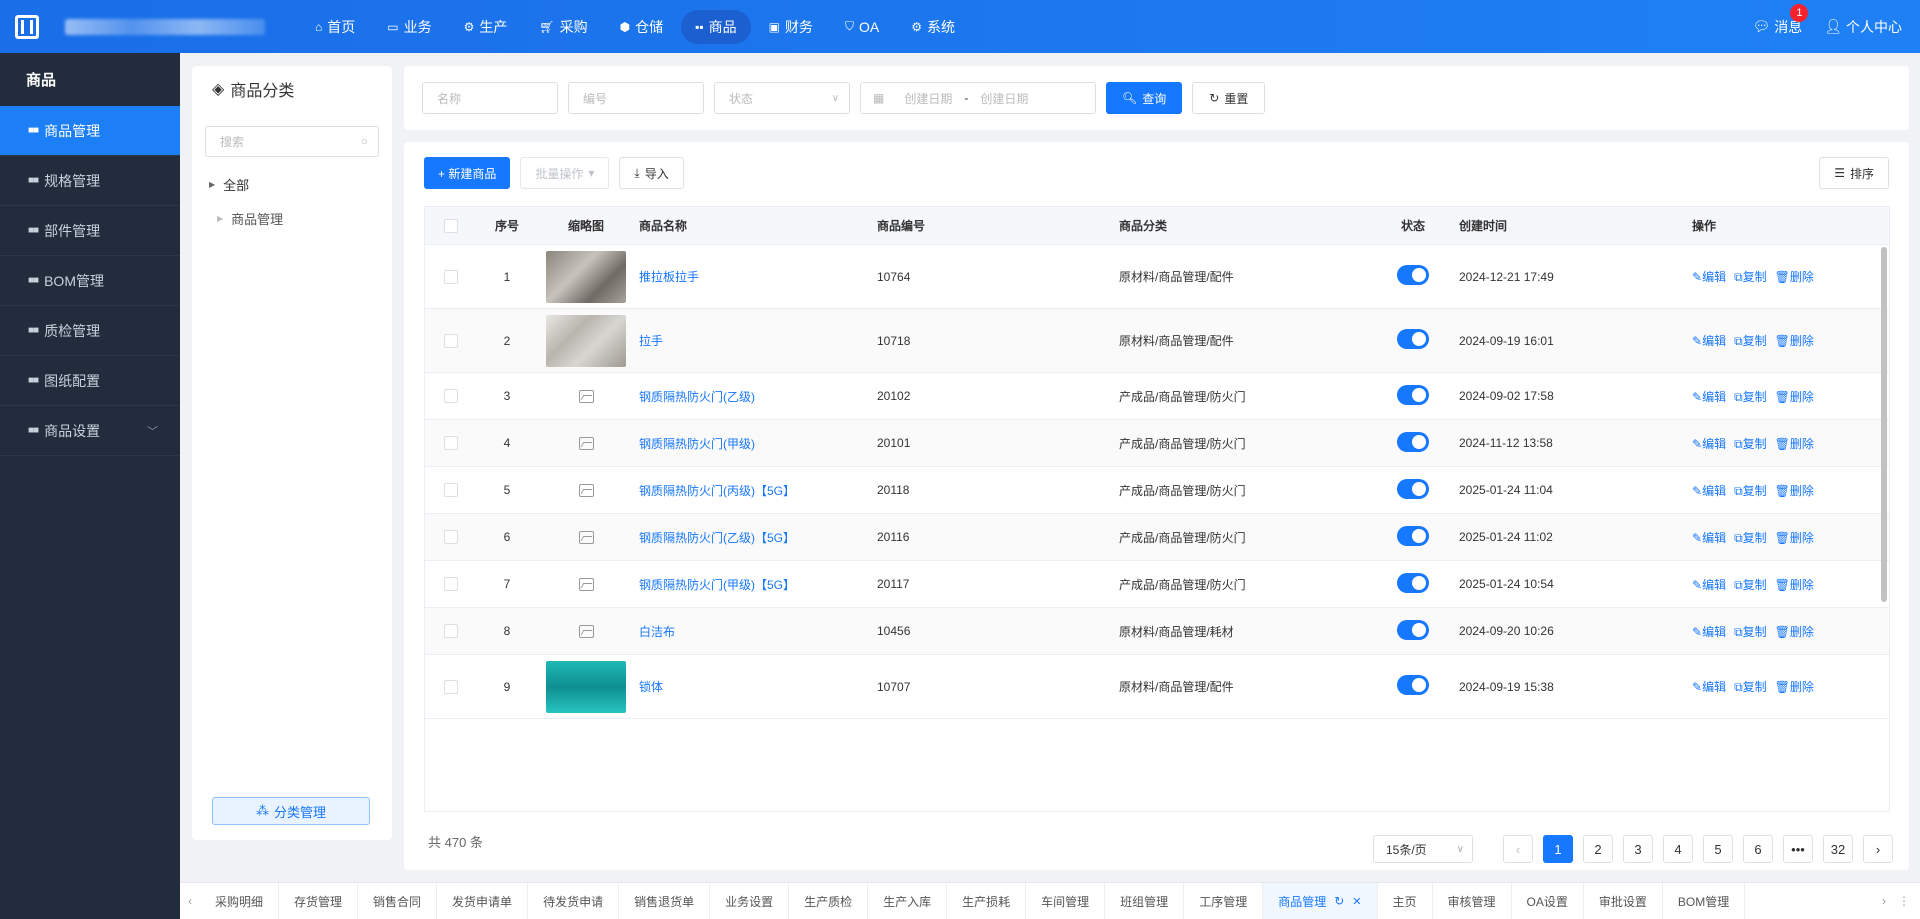 This screenshot has height=919, width=1920. What do you see at coordinates (987, 900) in the screenshot?
I see `open-tab: 生产损耗` at bounding box center [987, 900].